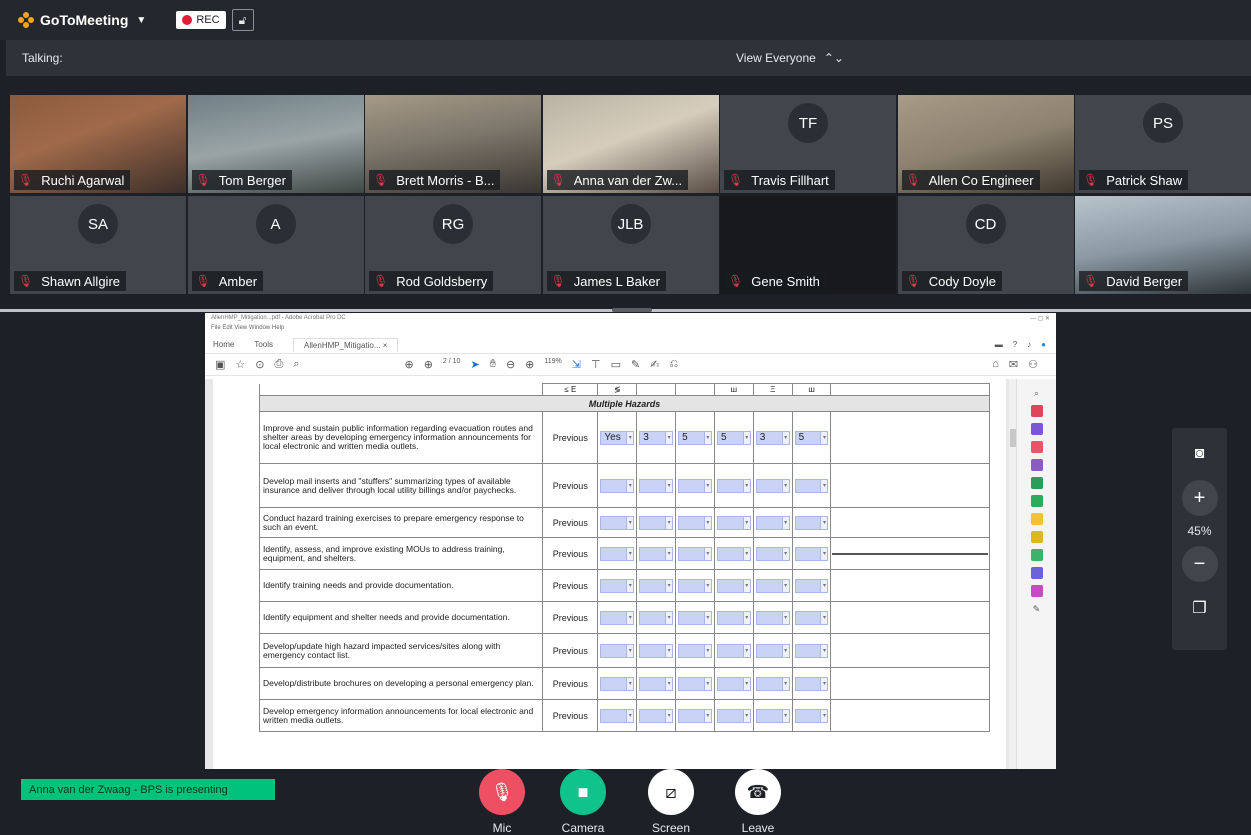  Describe the element at coordinates (654, 364) in the screenshot. I see `sign-icon: ✍︎` at that location.